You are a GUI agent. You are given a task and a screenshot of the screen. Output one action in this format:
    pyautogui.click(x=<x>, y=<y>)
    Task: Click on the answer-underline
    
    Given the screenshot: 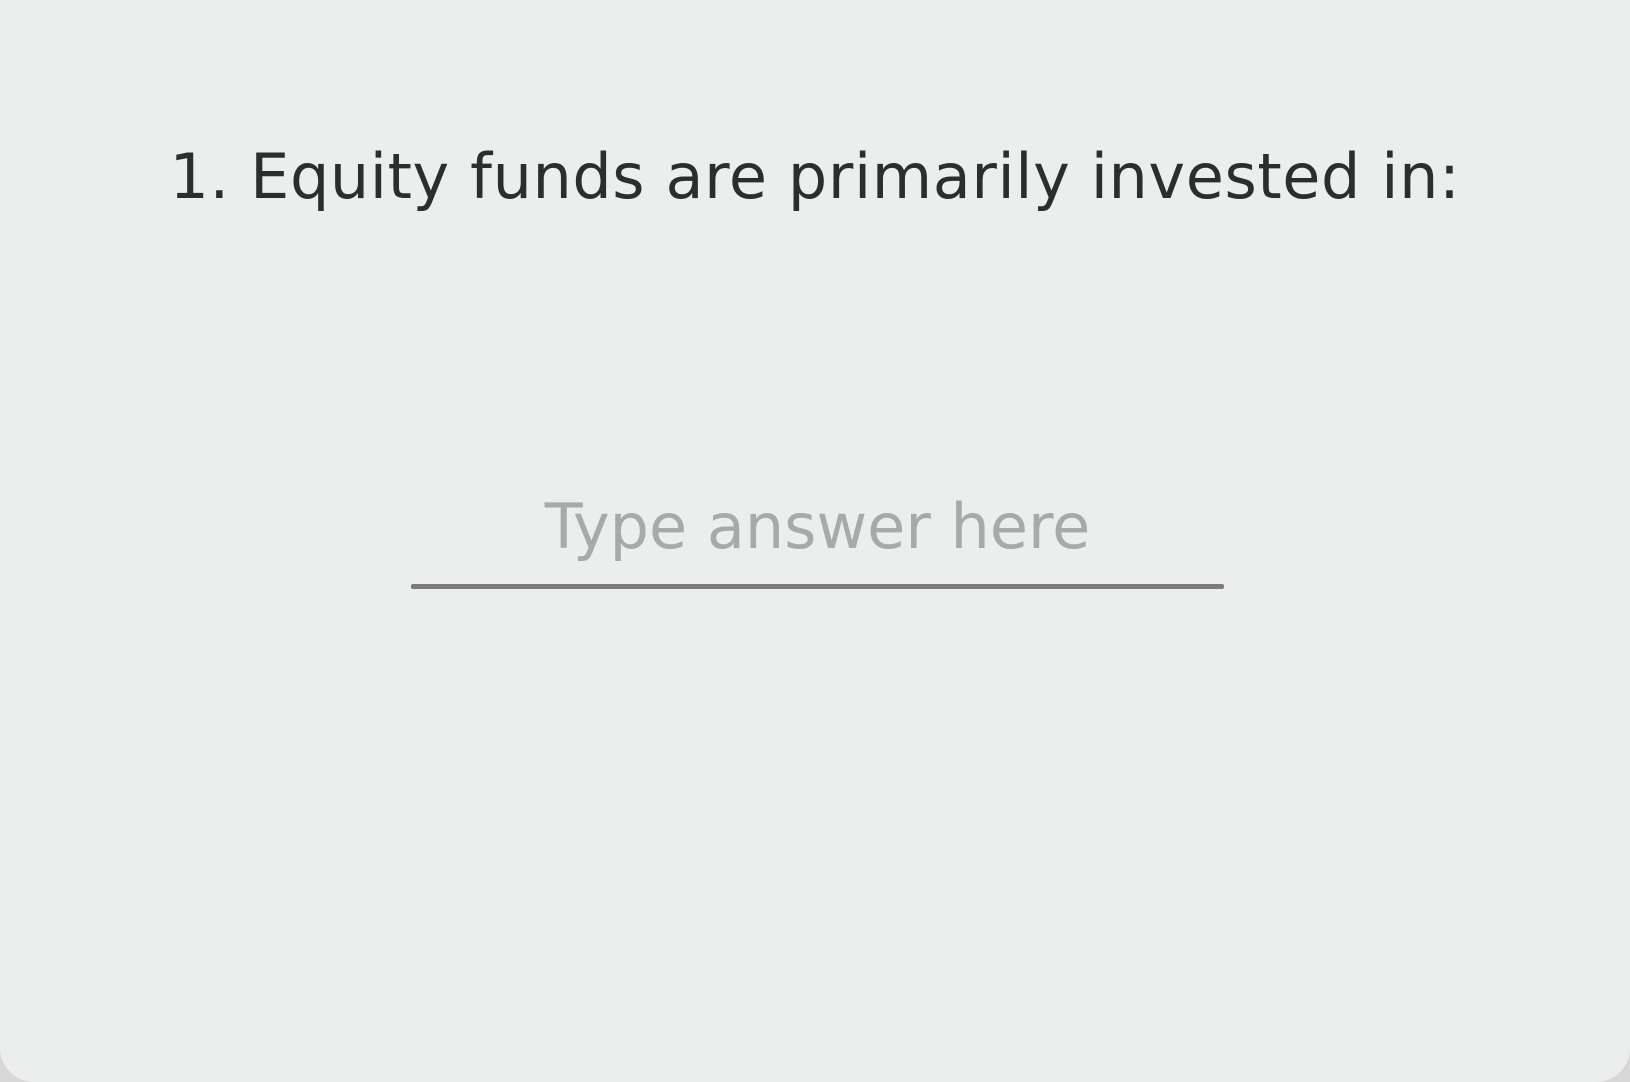 What is the action you would take?
    pyautogui.click(x=817, y=586)
    